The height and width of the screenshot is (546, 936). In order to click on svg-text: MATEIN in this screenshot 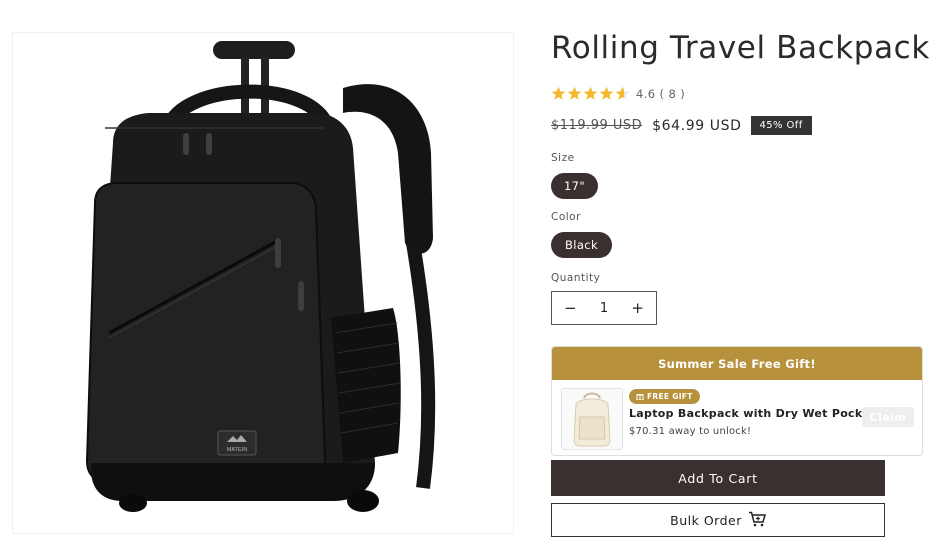, I will do `click(237, 450)`.